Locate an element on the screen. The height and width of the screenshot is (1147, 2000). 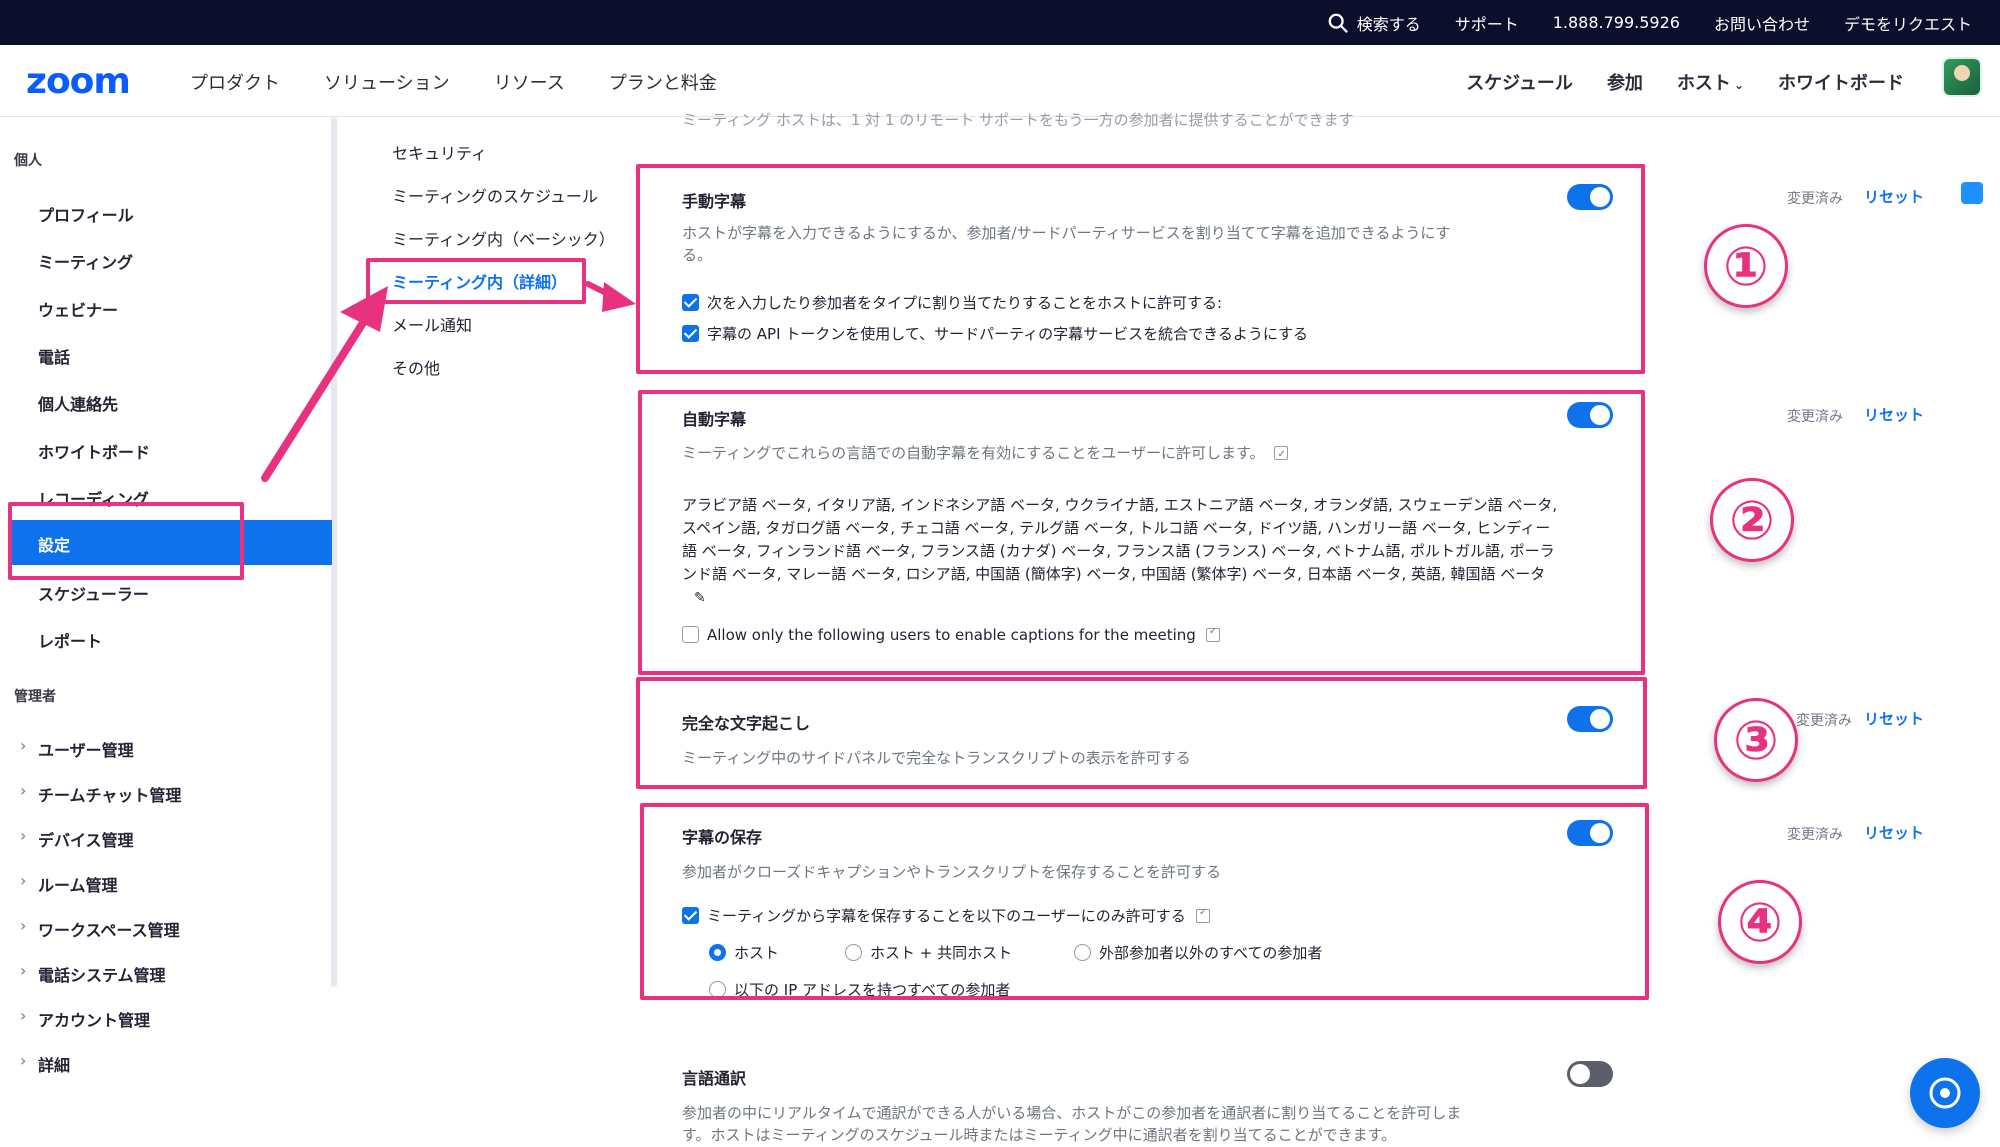
sidebar-section-personal: 個人 is located at coordinates (28, 161).